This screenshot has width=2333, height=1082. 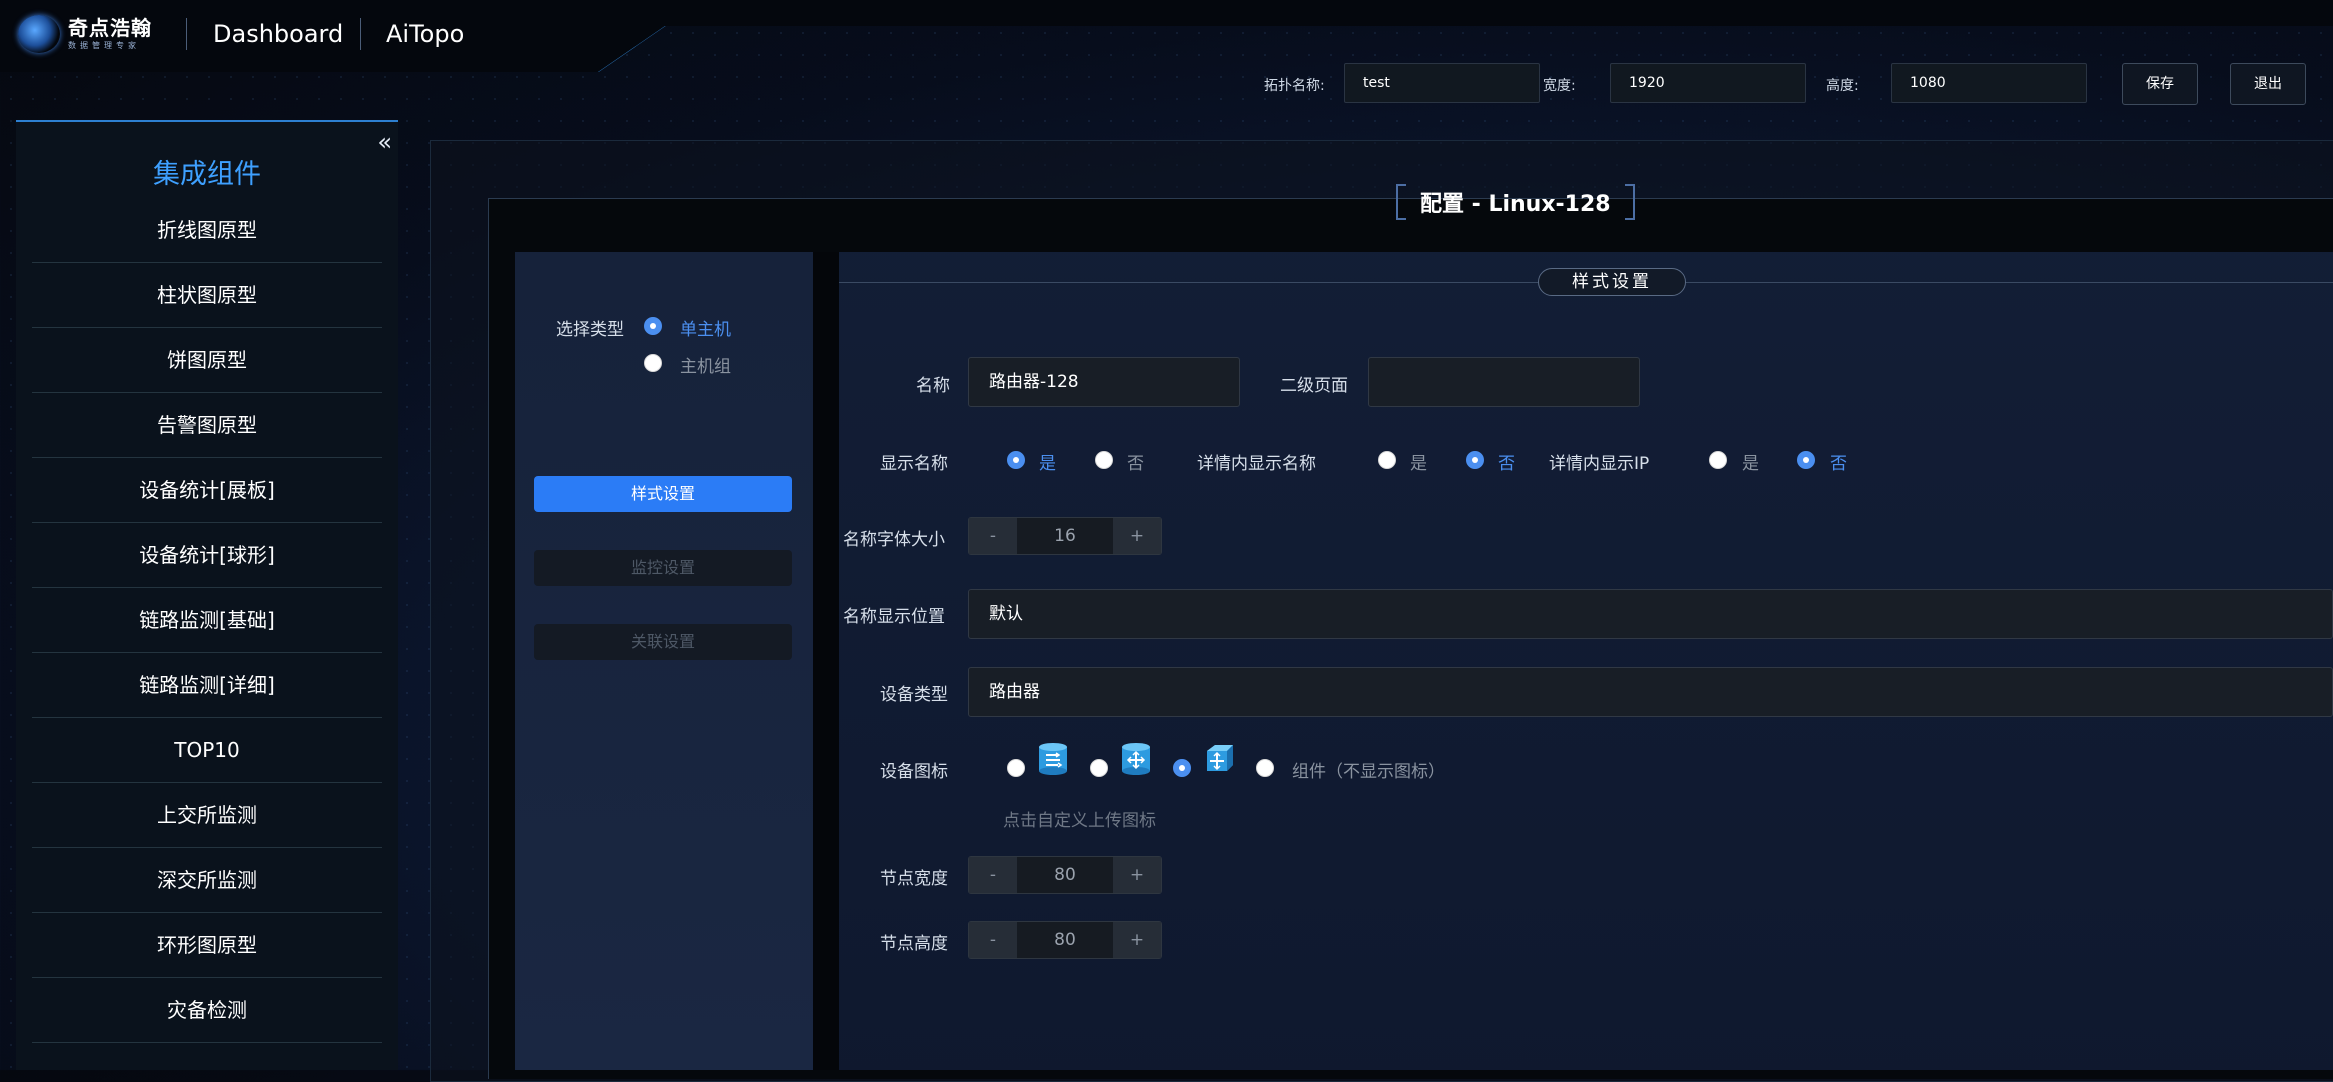 What do you see at coordinates (590, 330) in the screenshot?
I see `select-type-label: 选择类型` at bounding box center [590, 330].